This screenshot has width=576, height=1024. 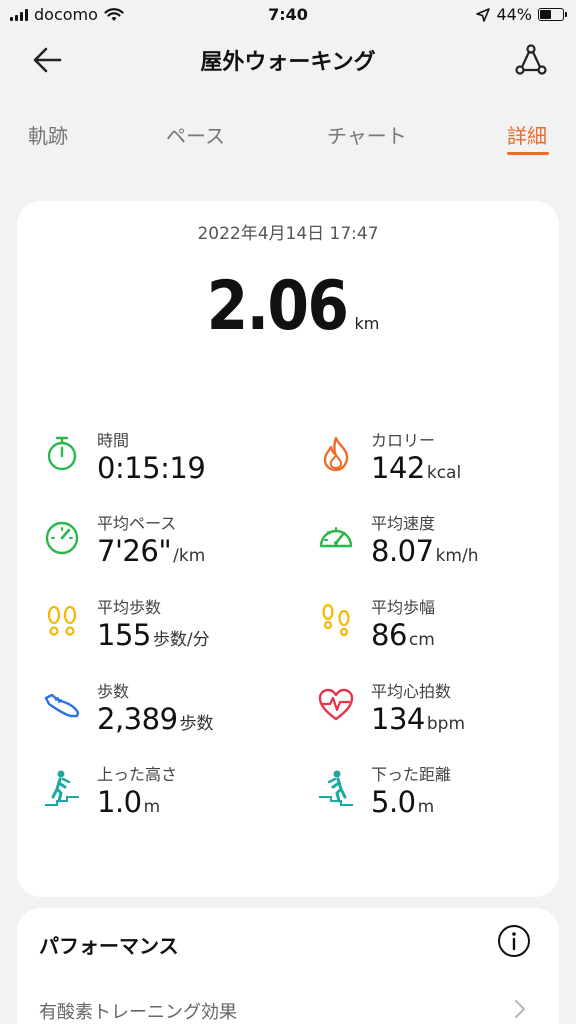 What do you see at coordinates (137, 523) in the screenshot?
I see `metric-label: 平均ペース` at bounding box center [137, 523].